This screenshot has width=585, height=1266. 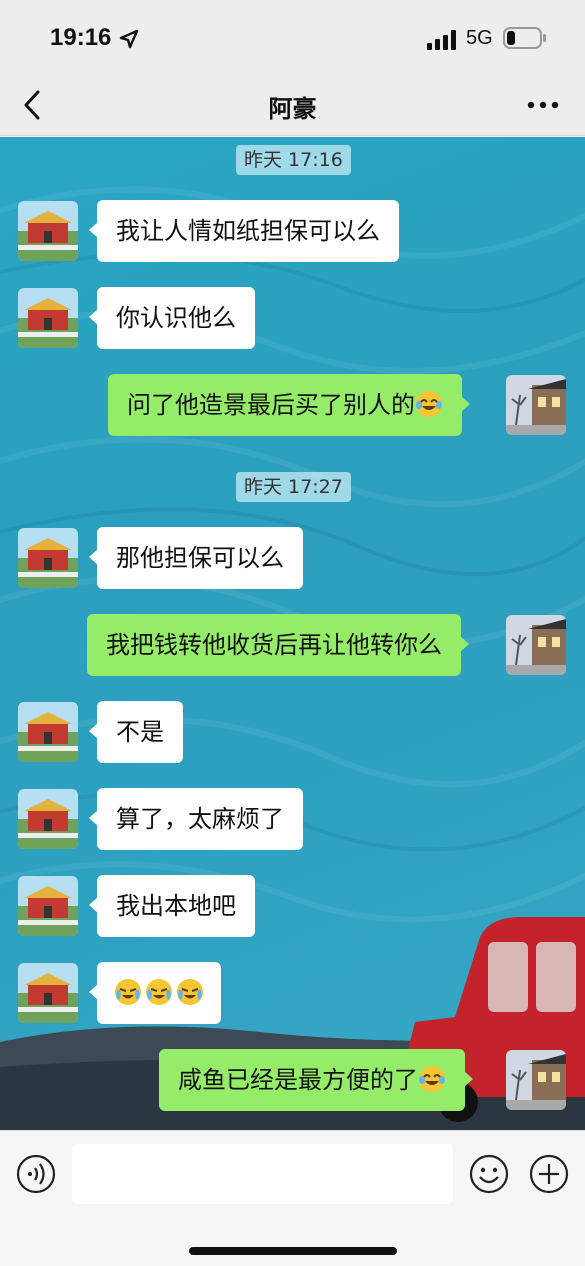 What do you see at coordinates (136, 732) in the screenshot?
I see `message-bubble-incoming: 不是` at bounding box center [136, 732].